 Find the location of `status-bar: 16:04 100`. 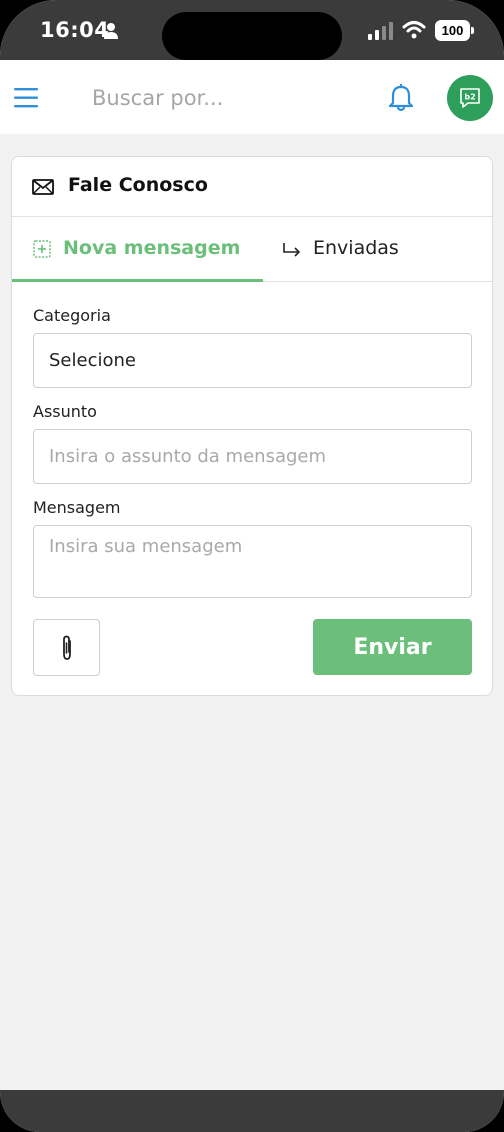

status-bar: 16:04 100 is located at coordinates (252, 30).